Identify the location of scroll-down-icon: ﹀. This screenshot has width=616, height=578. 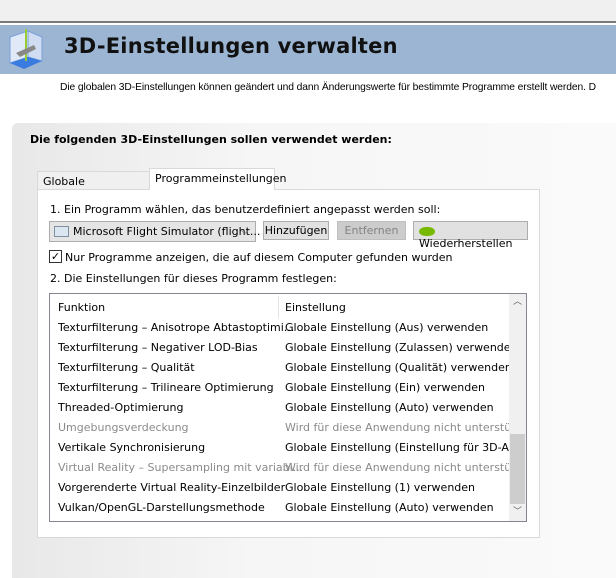
(517, 512).